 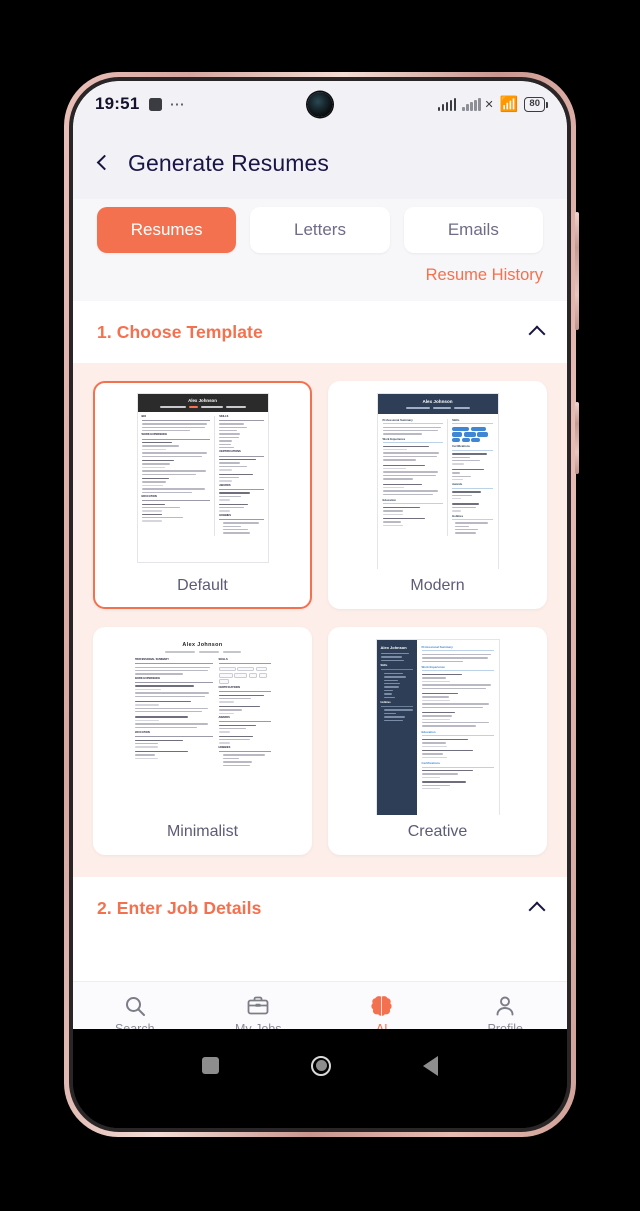 What do you see at coordinates (167, 104) in the screenshot?
I see `status-left-icons: ⋯` at bounding box center [167, 104].